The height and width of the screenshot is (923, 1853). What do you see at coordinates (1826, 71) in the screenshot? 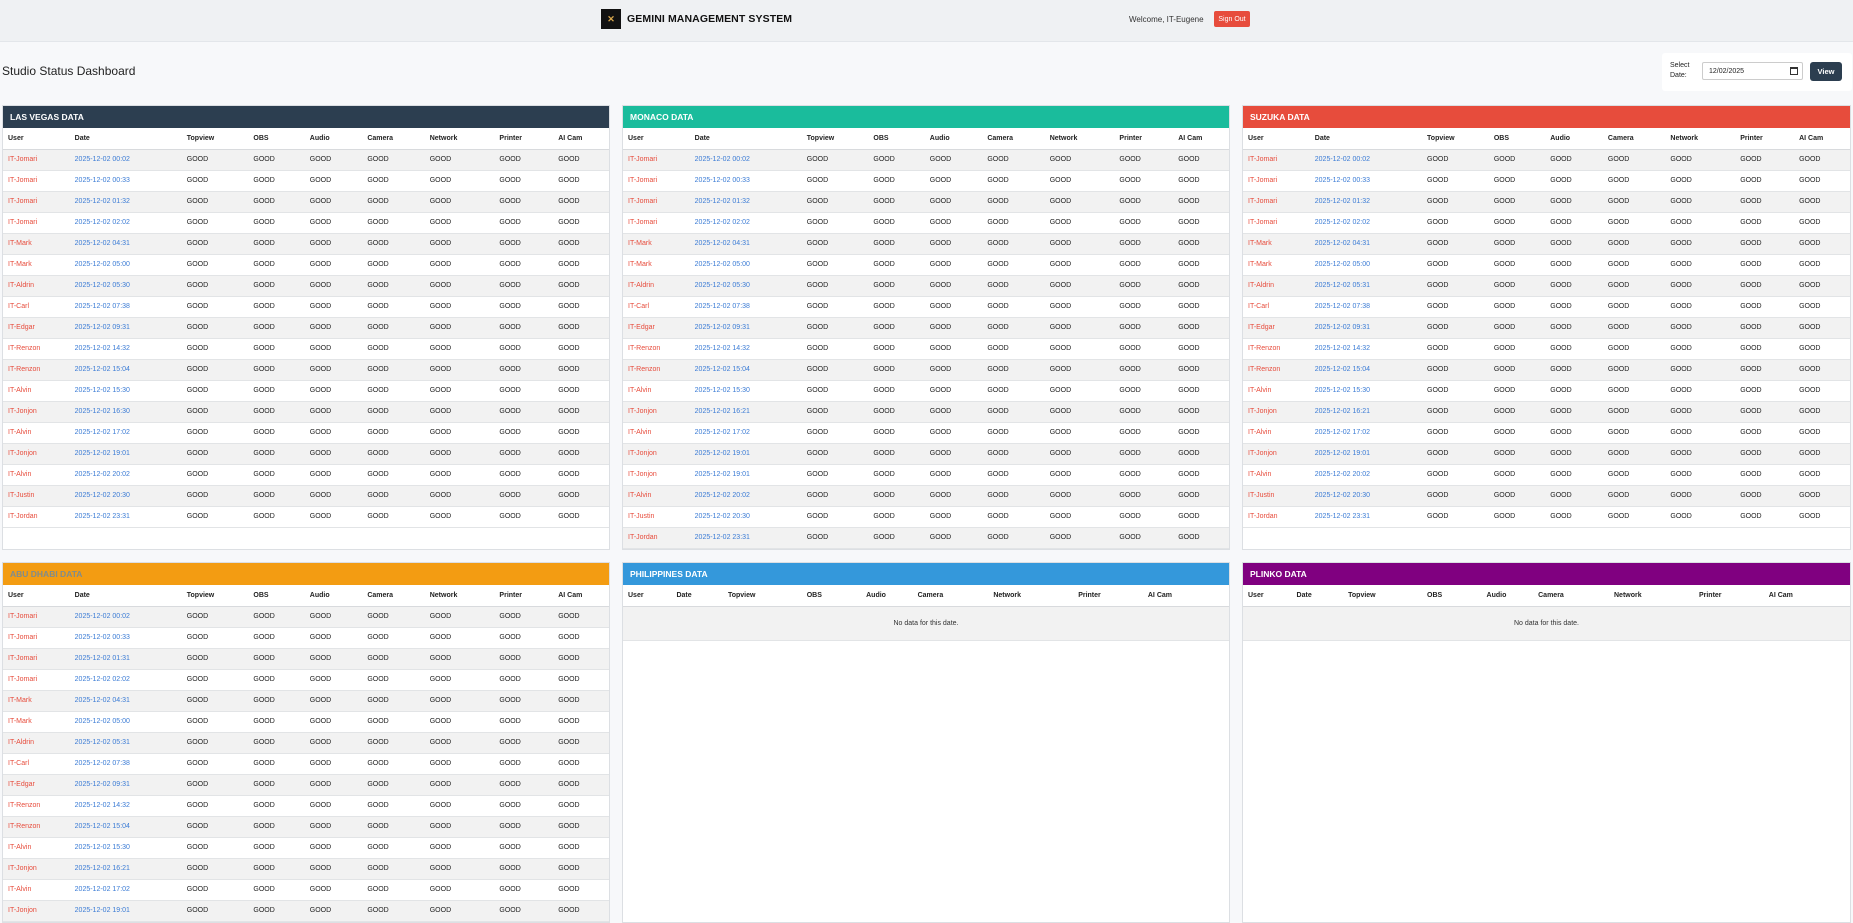
I see `view-button: View` at bounding box center [1826, 71].